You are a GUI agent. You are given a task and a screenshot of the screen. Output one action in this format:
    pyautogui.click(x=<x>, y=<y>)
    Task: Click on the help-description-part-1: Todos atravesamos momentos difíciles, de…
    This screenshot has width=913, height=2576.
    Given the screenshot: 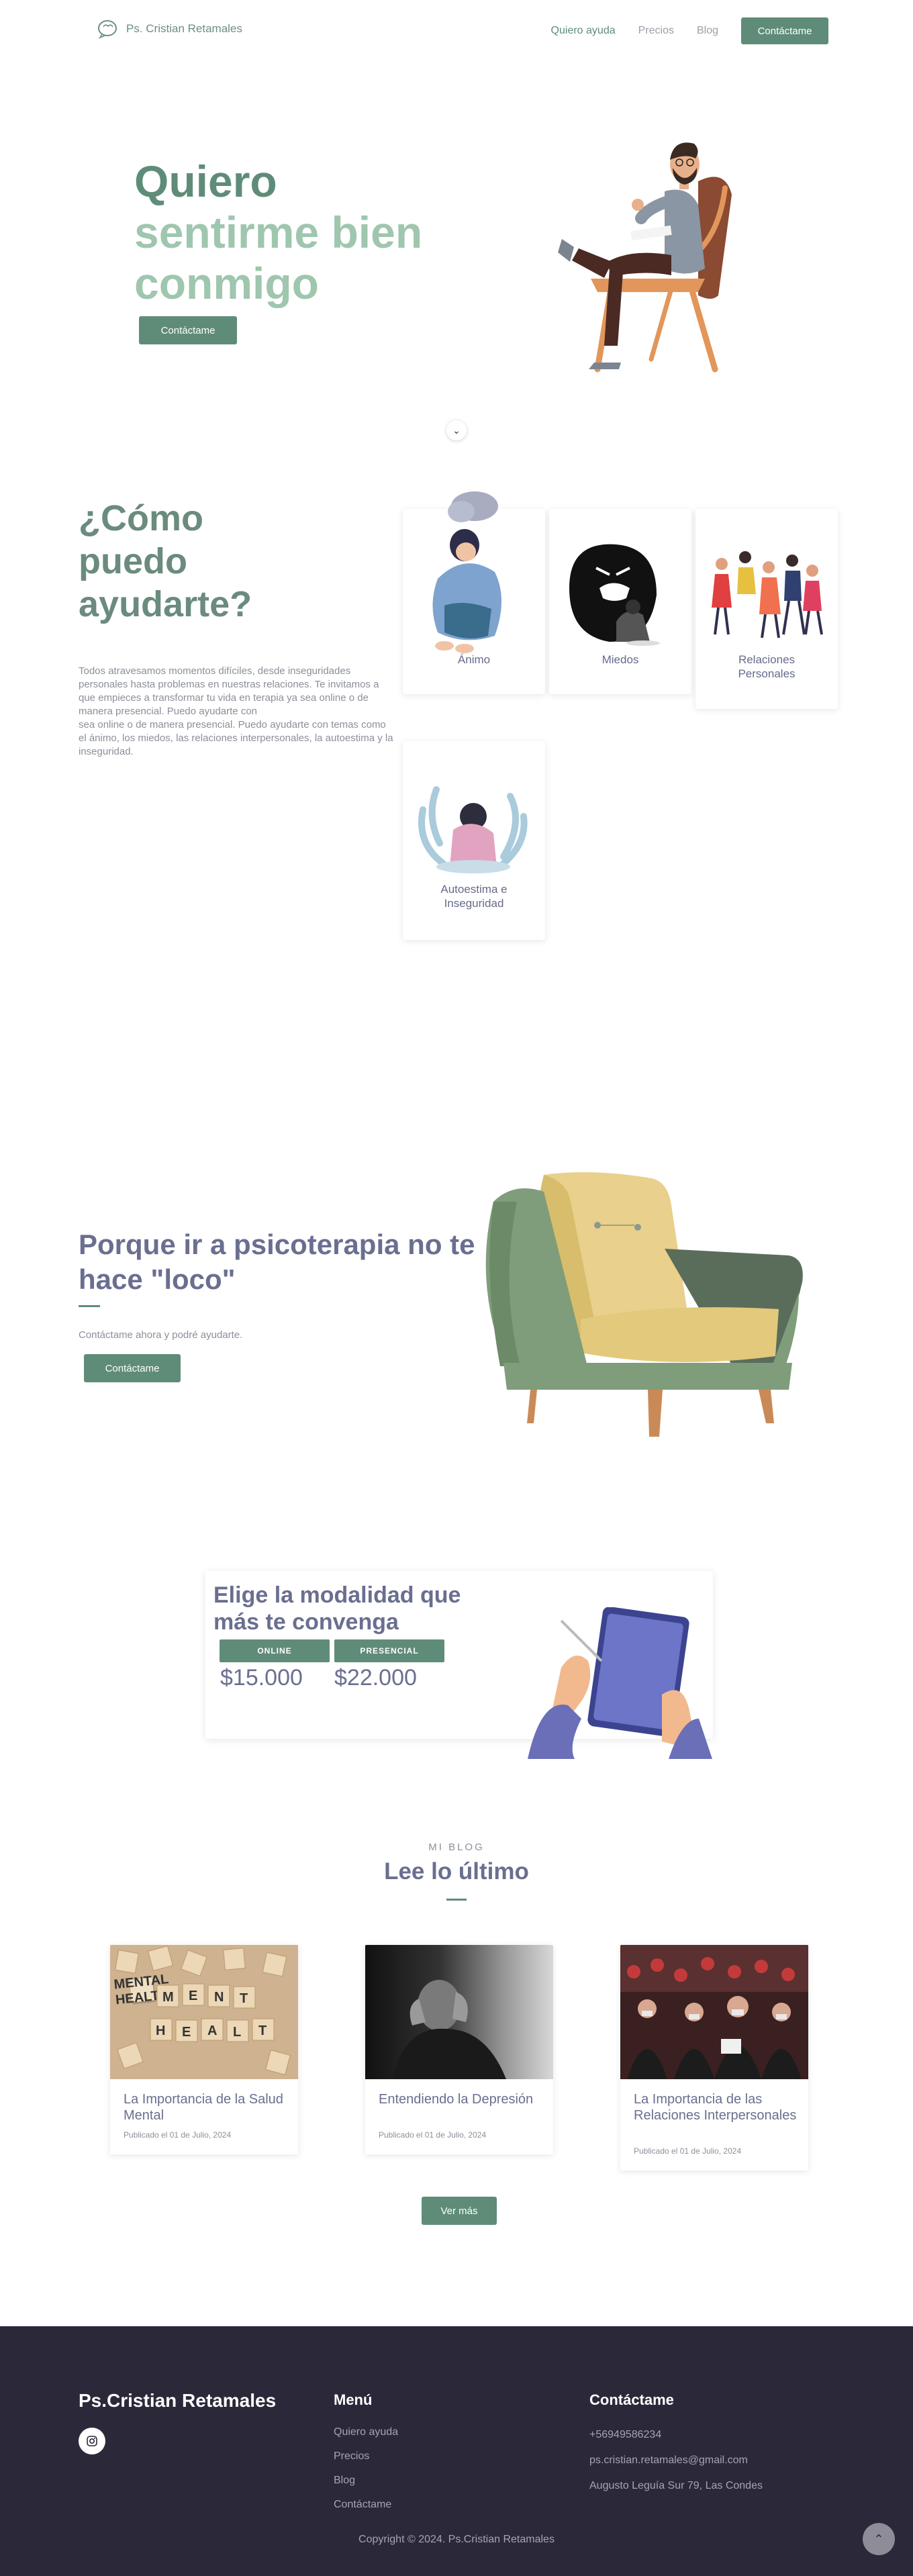 What is the action you would take?
    pyautogui.click(x=229, y=691)
    